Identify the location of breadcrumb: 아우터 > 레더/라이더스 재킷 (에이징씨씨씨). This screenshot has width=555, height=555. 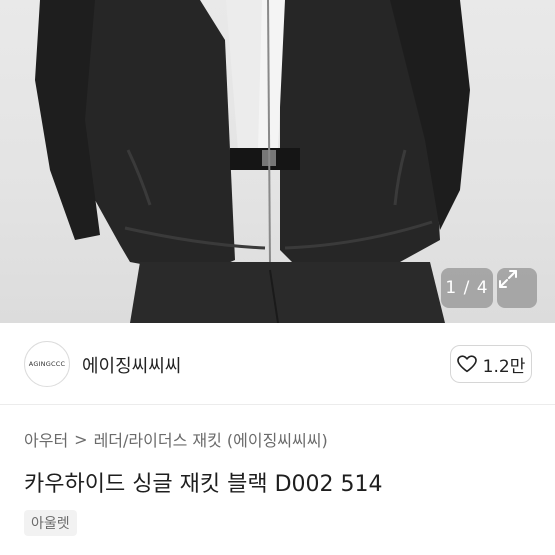
(176, 439).